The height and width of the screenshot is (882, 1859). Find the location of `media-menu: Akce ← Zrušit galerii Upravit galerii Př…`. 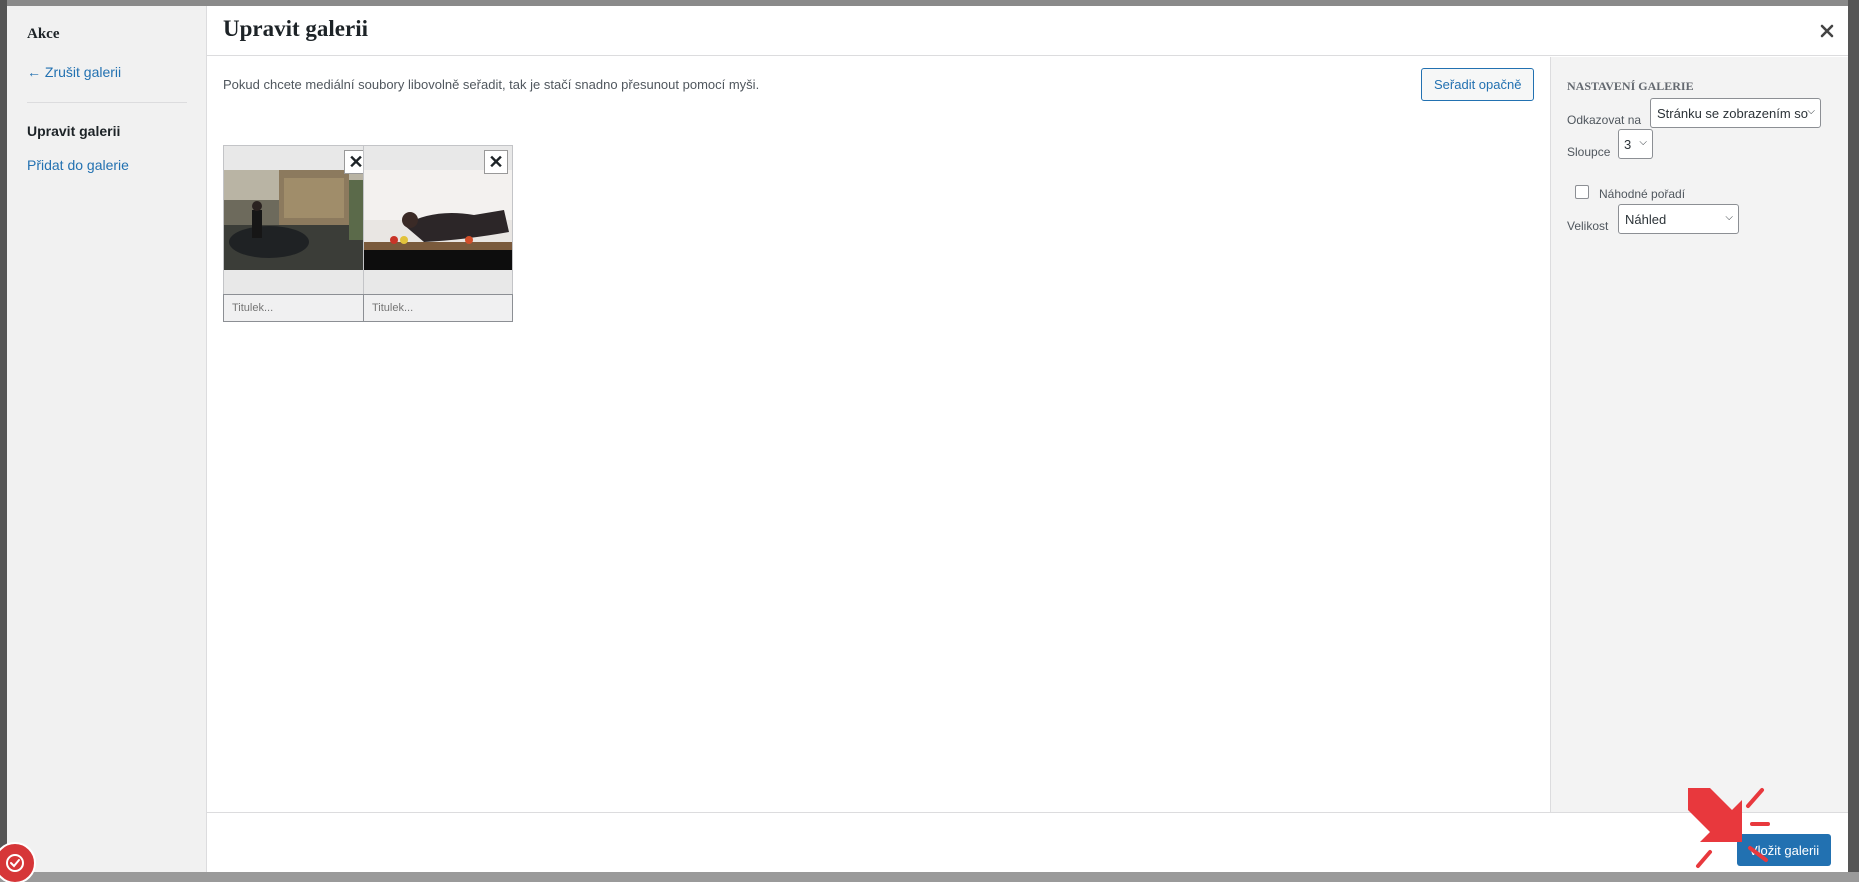

media-menu: Akce ← Zrušit galerii Upravit galerii Př… is located at coordinates (107, 439).